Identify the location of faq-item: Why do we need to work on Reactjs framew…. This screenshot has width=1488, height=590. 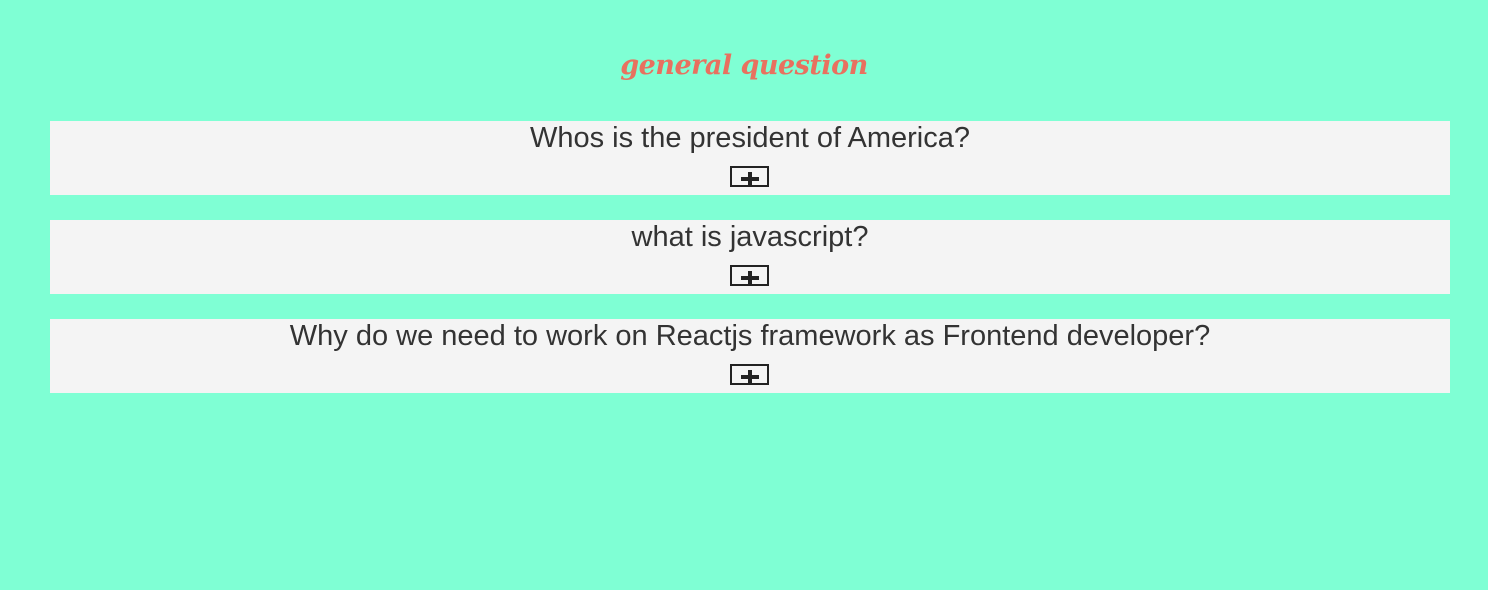
(750, 356).